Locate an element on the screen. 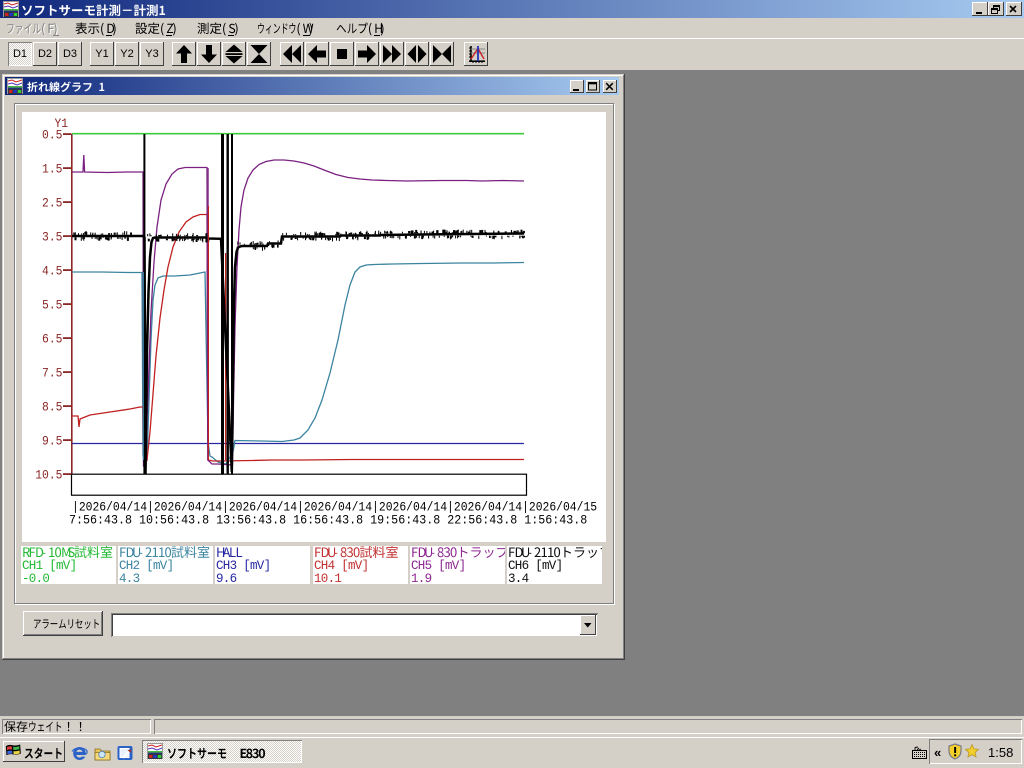  svg-text: Y1 is located at coordinates (62, 124).